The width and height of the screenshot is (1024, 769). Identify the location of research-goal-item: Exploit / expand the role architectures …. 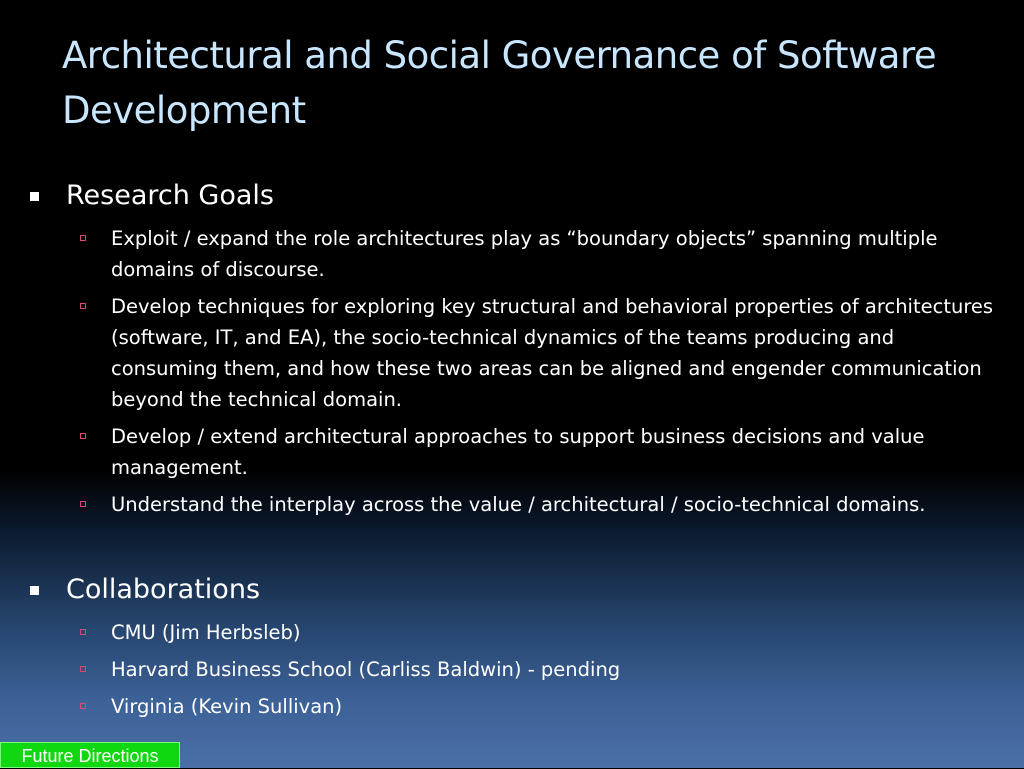
(512, 254).